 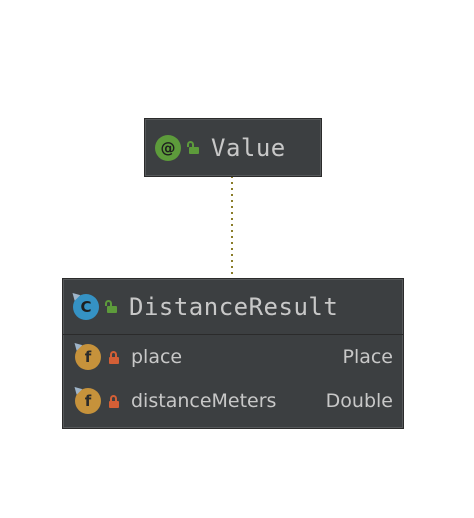 I want to click on class-header: C DistanceResult, so click(x=233, y=307).